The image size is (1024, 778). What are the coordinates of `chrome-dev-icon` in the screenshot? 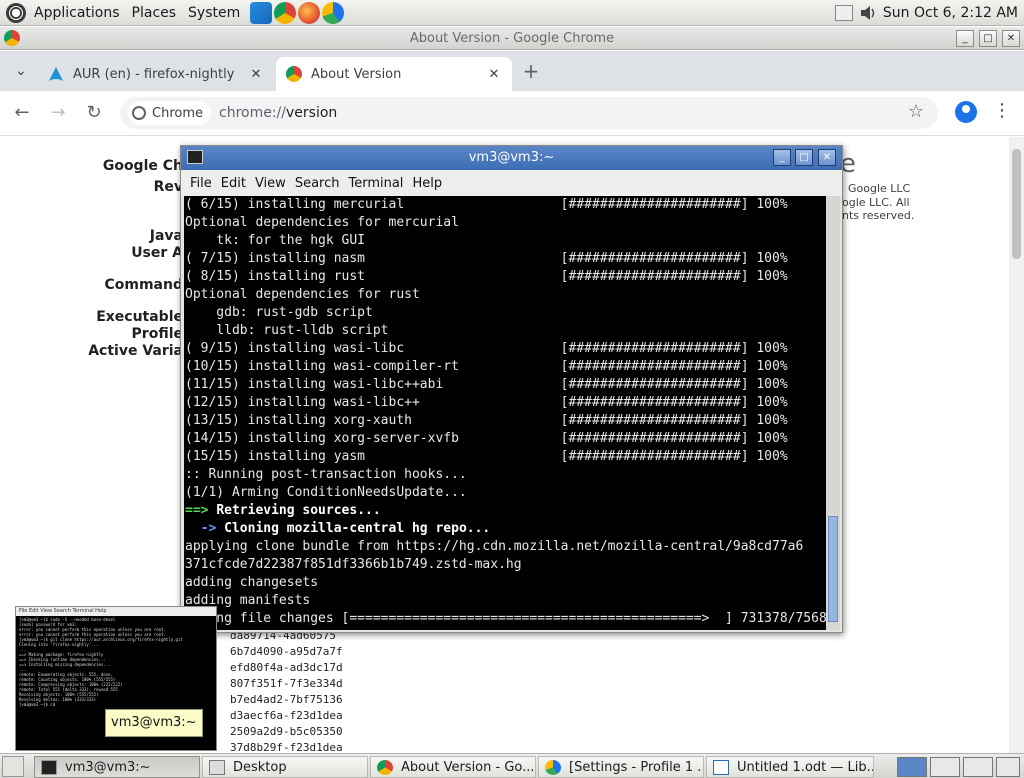 It's located at (553, 767).